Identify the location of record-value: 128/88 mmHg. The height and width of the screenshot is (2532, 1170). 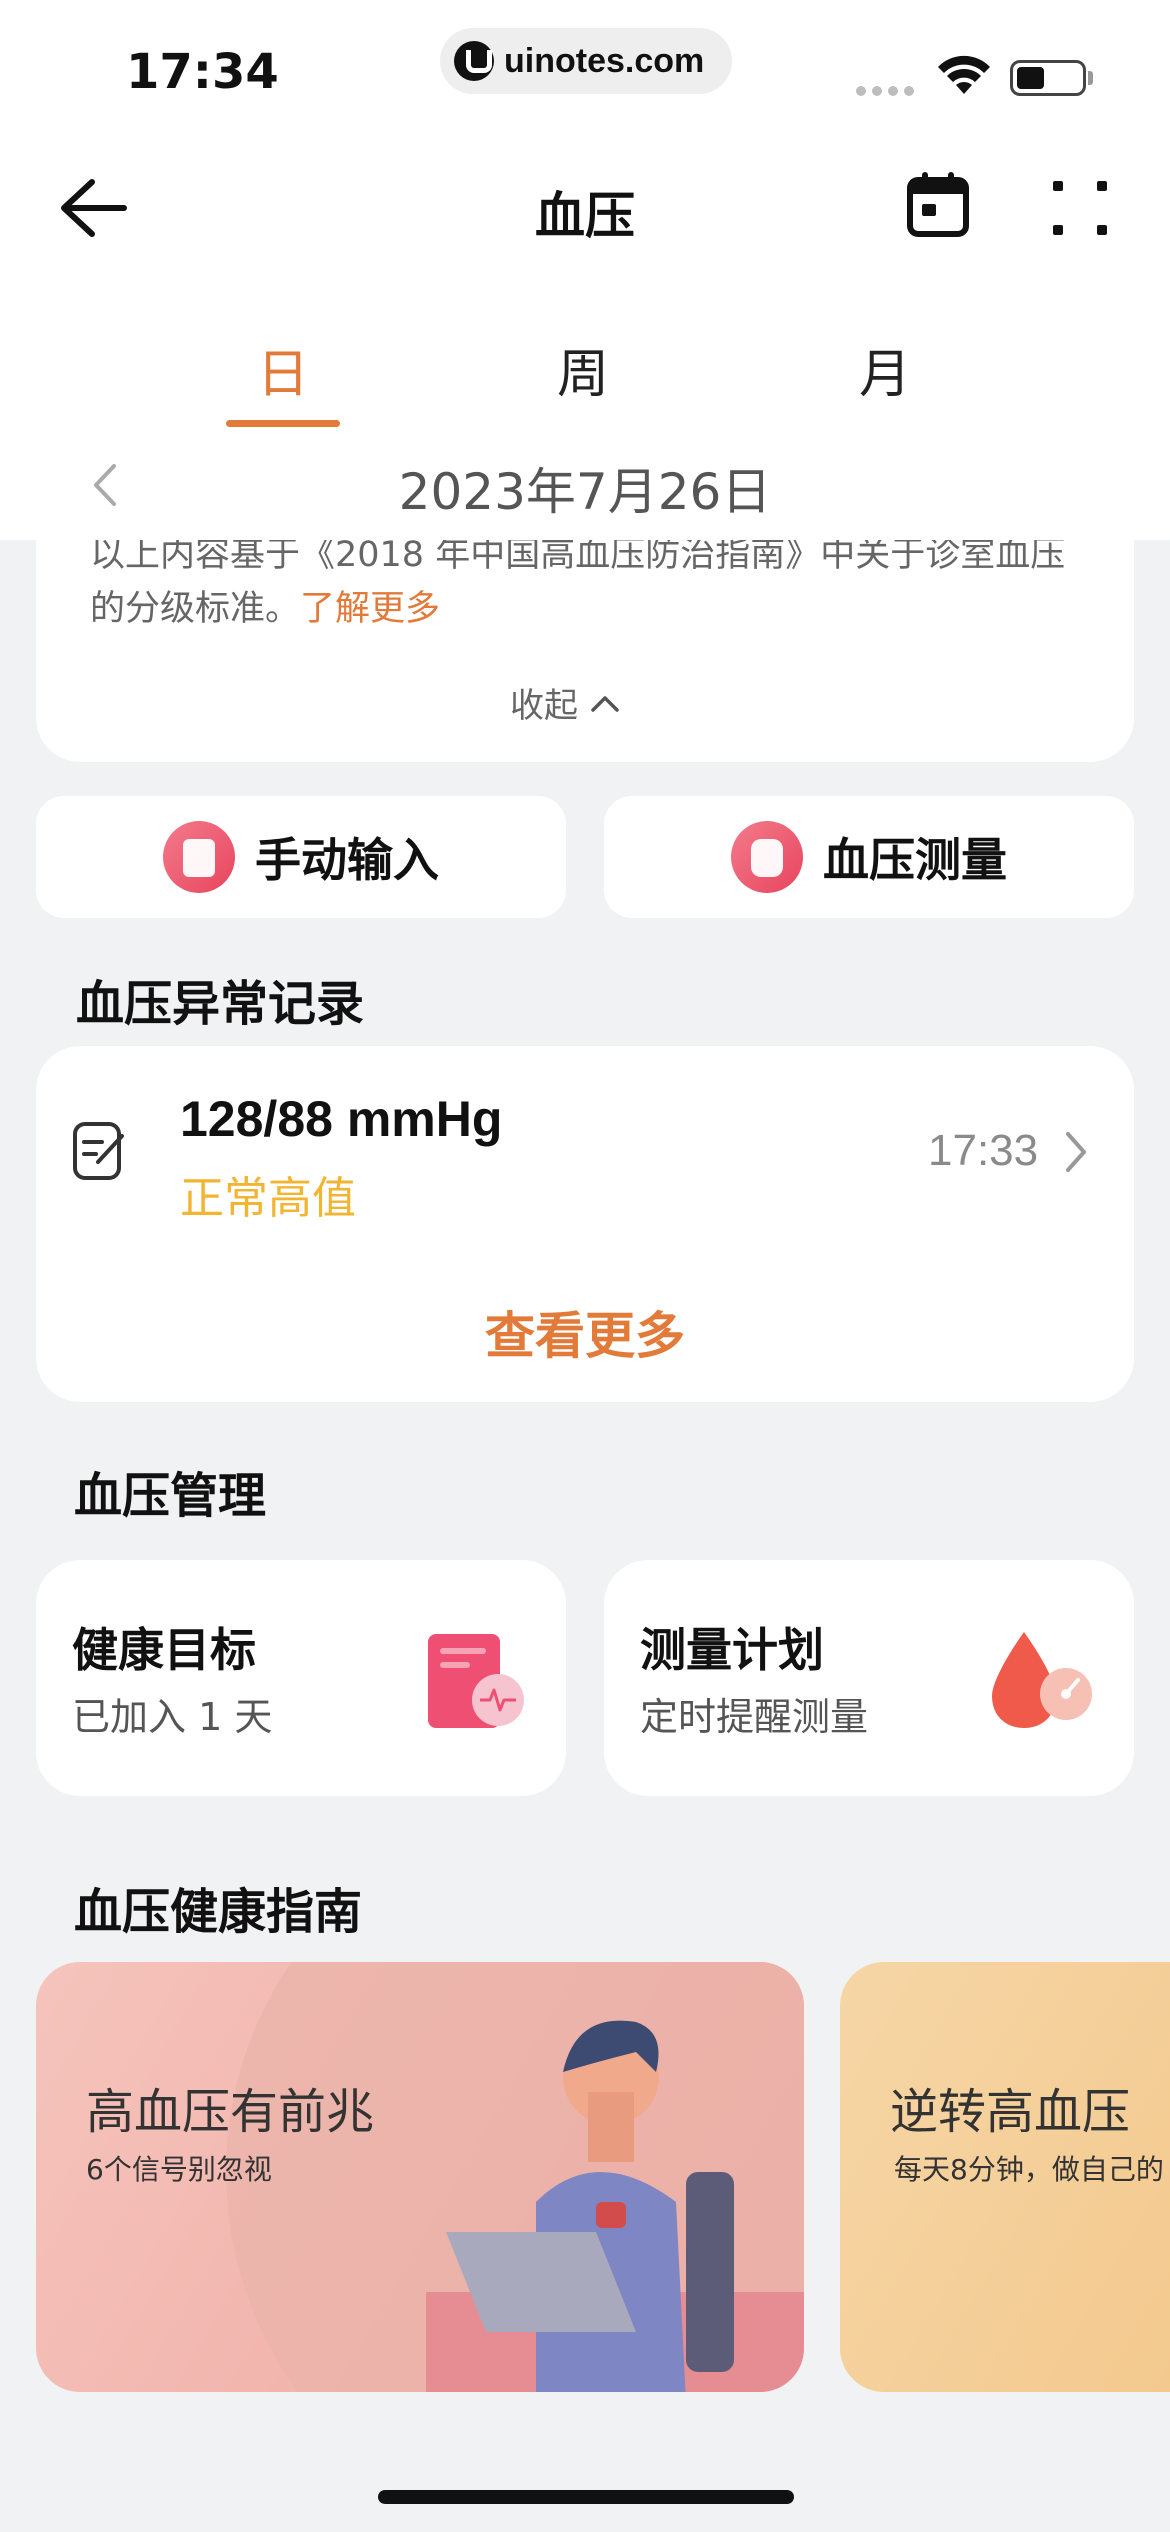
(341, 1119).